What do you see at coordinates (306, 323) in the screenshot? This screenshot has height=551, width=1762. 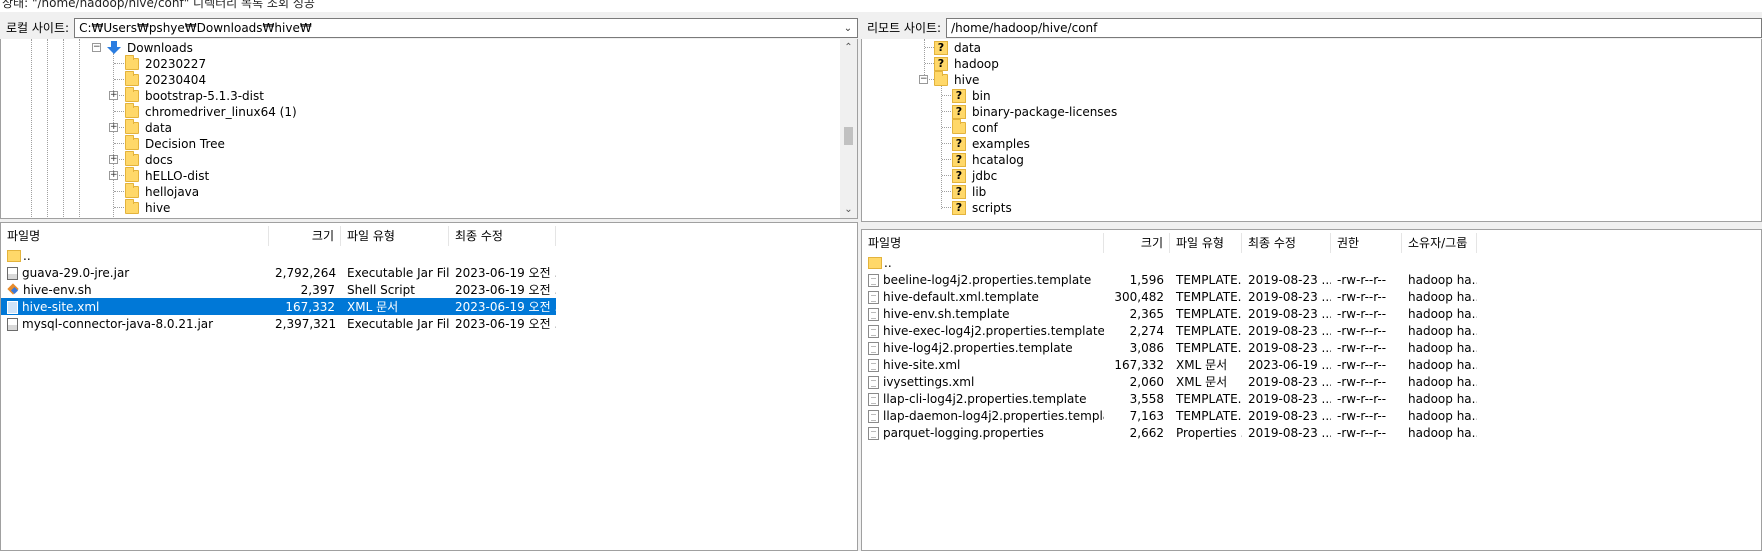 I see `file-size-cell: 2,397,321` at bounding box center [306, 323].